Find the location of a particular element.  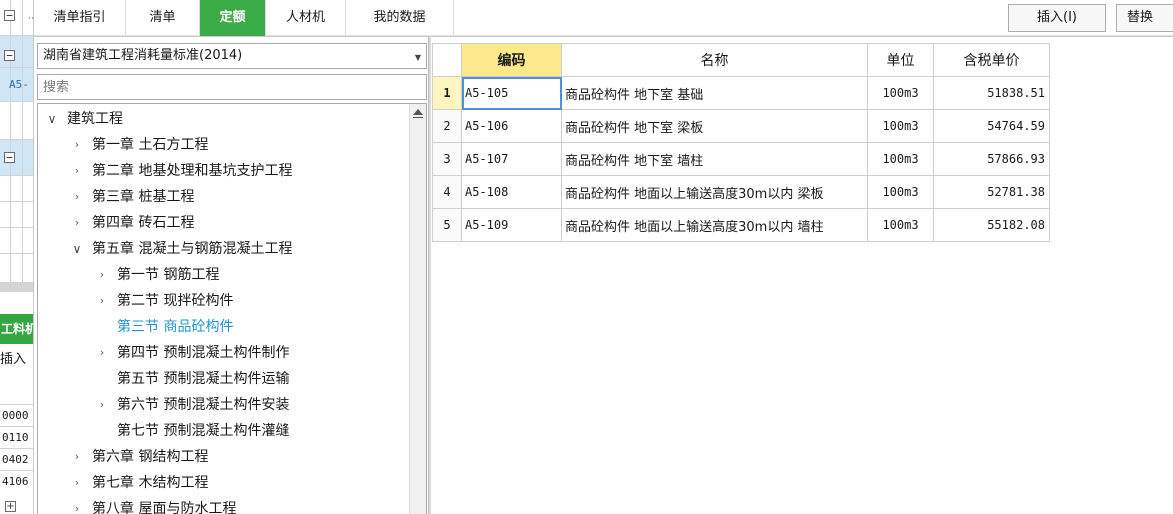

panel-splitter is located at coordinates (429, 275).